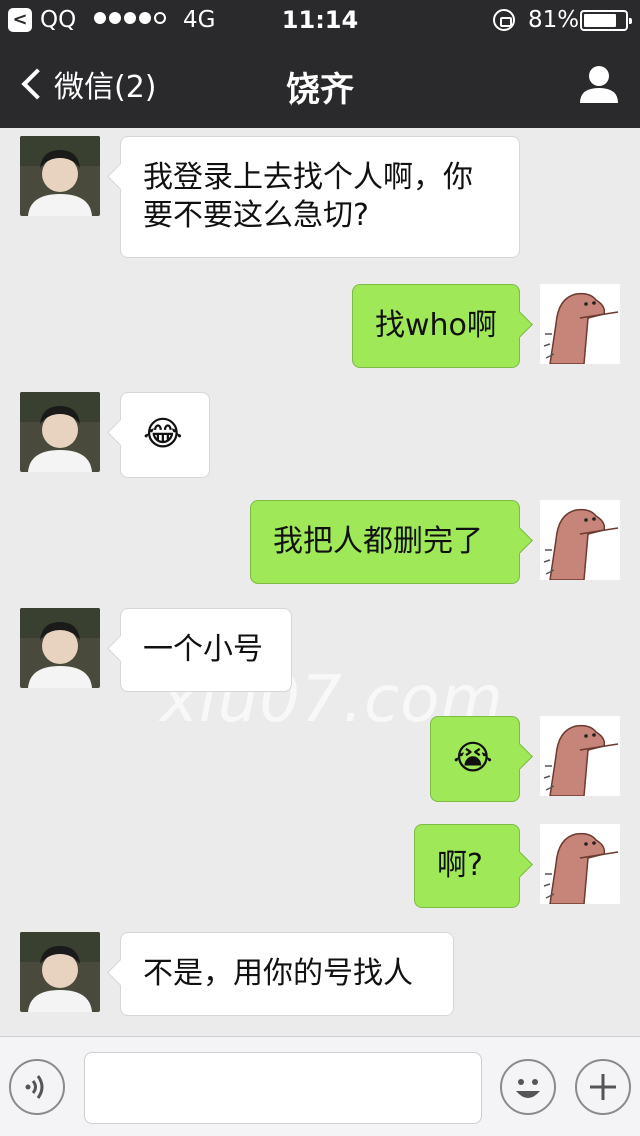 The height and width of the screenshot is (1136, 640). I want to click on battery-percentage: 81%, so click(554, 20).